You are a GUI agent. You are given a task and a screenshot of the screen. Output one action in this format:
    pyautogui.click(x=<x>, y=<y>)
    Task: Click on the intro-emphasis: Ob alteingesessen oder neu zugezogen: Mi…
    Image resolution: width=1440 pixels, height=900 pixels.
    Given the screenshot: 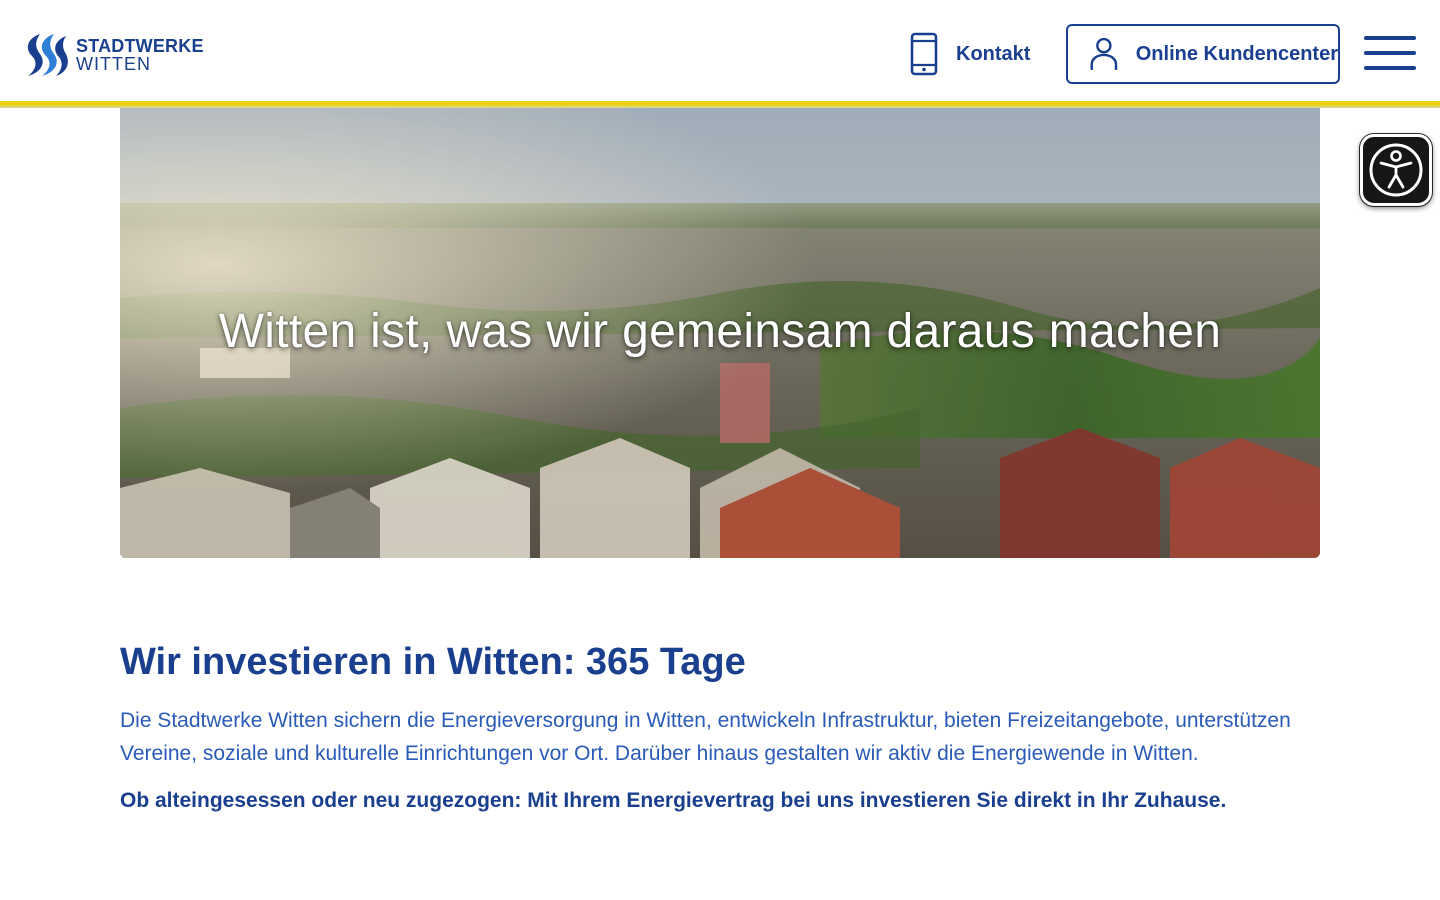 What is the action you would take?
    pyautogui.click(x=673, y=800)
    